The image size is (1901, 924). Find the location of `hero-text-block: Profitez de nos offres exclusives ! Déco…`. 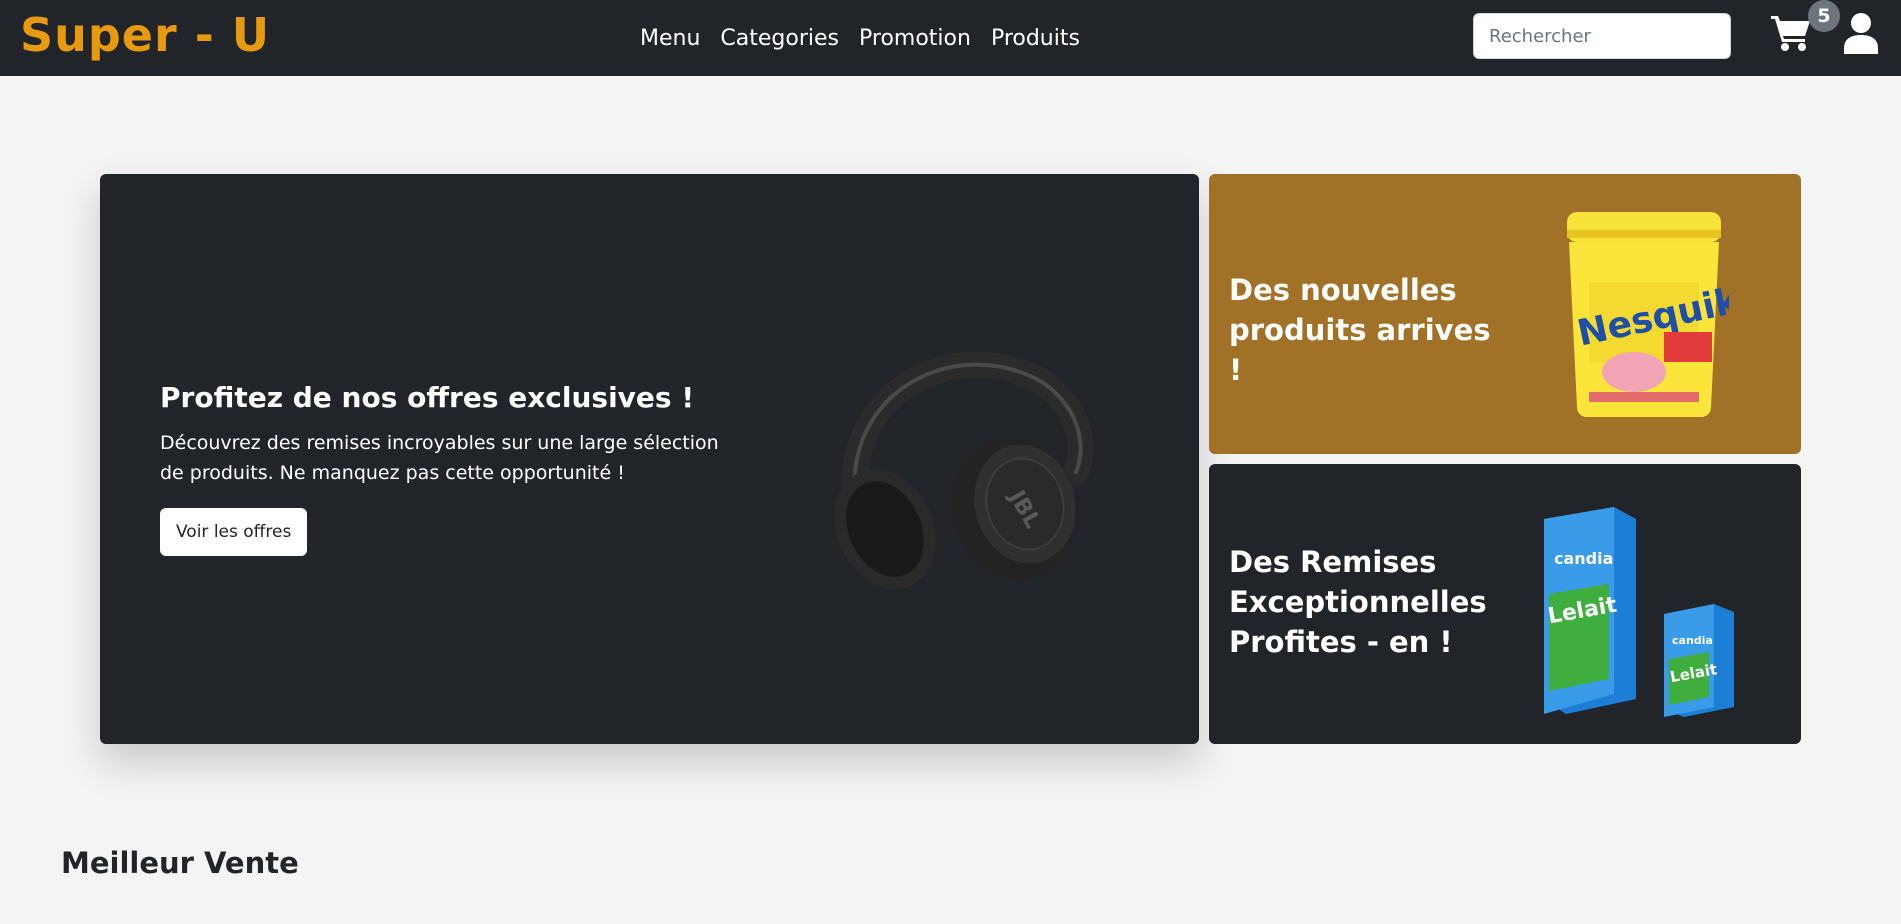

hero-text-block: Profitez de nos offres exclusives ! Déco… is located at coordinates (440, 468).